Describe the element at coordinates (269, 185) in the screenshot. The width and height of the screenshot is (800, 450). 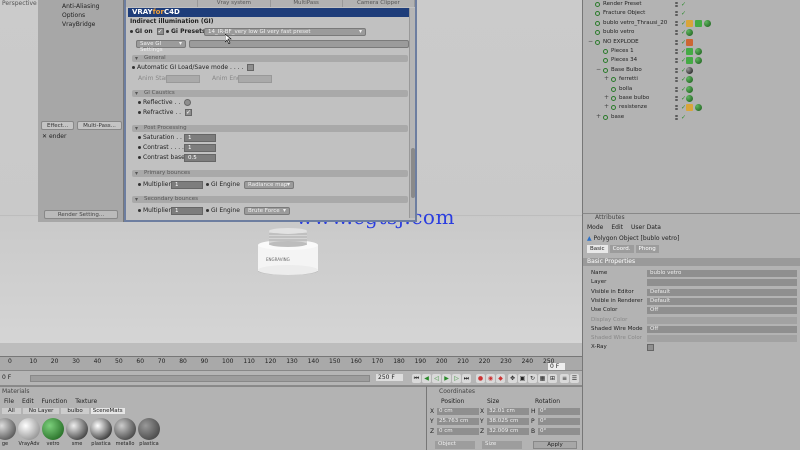
I see `primary-engine-dropdown: Radiance map` at that location.